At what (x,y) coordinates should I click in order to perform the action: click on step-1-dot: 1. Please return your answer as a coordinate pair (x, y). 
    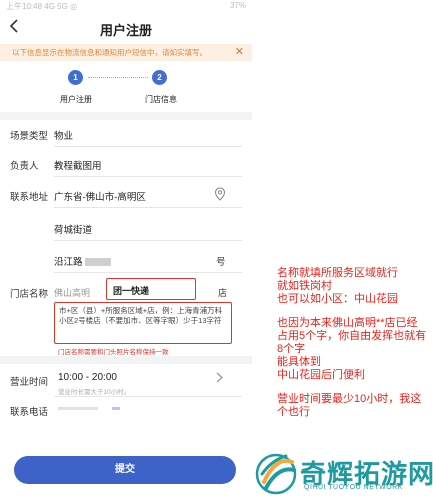
    Looking at the image, I should click on (75, 77).